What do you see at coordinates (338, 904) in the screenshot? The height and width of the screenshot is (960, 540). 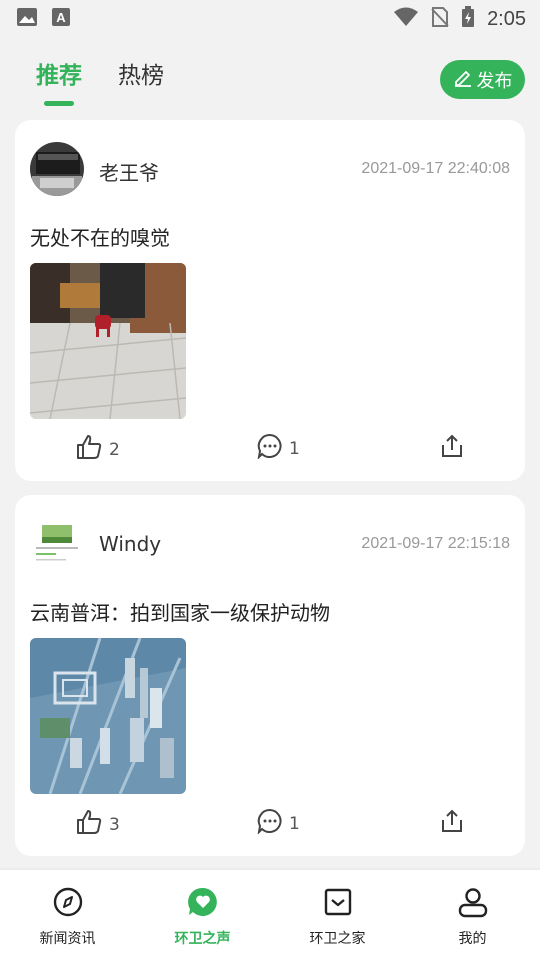 I see `inbox-icon` at bounding box center [338, 904].